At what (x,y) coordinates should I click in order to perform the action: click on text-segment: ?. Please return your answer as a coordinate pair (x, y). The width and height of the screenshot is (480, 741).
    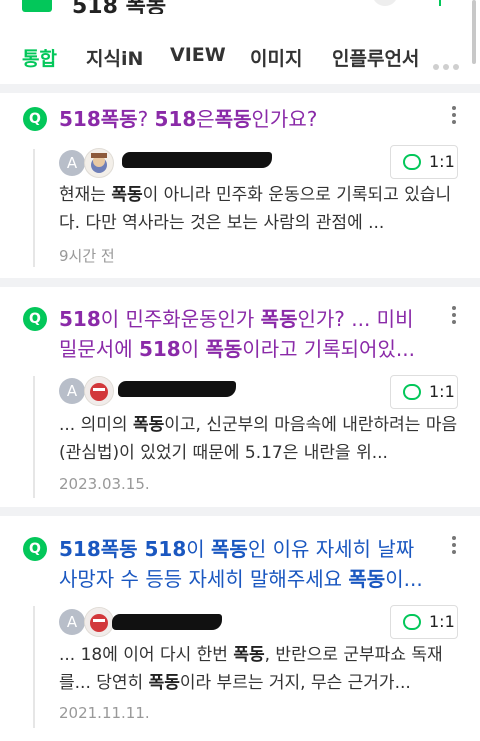
    Looking at the image, I should click on (146, 119).